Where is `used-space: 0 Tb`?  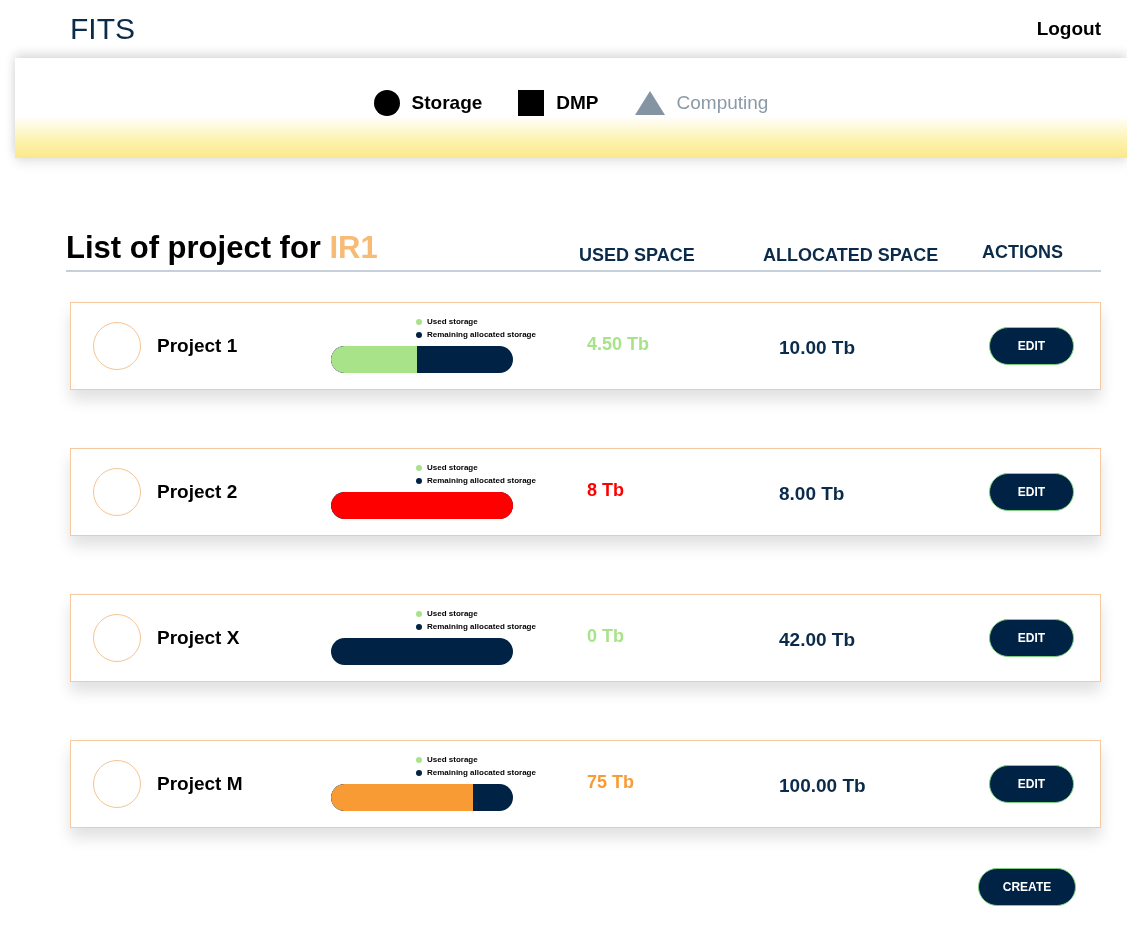 used-space: 0 Tb is located at coordinates (606, 636).